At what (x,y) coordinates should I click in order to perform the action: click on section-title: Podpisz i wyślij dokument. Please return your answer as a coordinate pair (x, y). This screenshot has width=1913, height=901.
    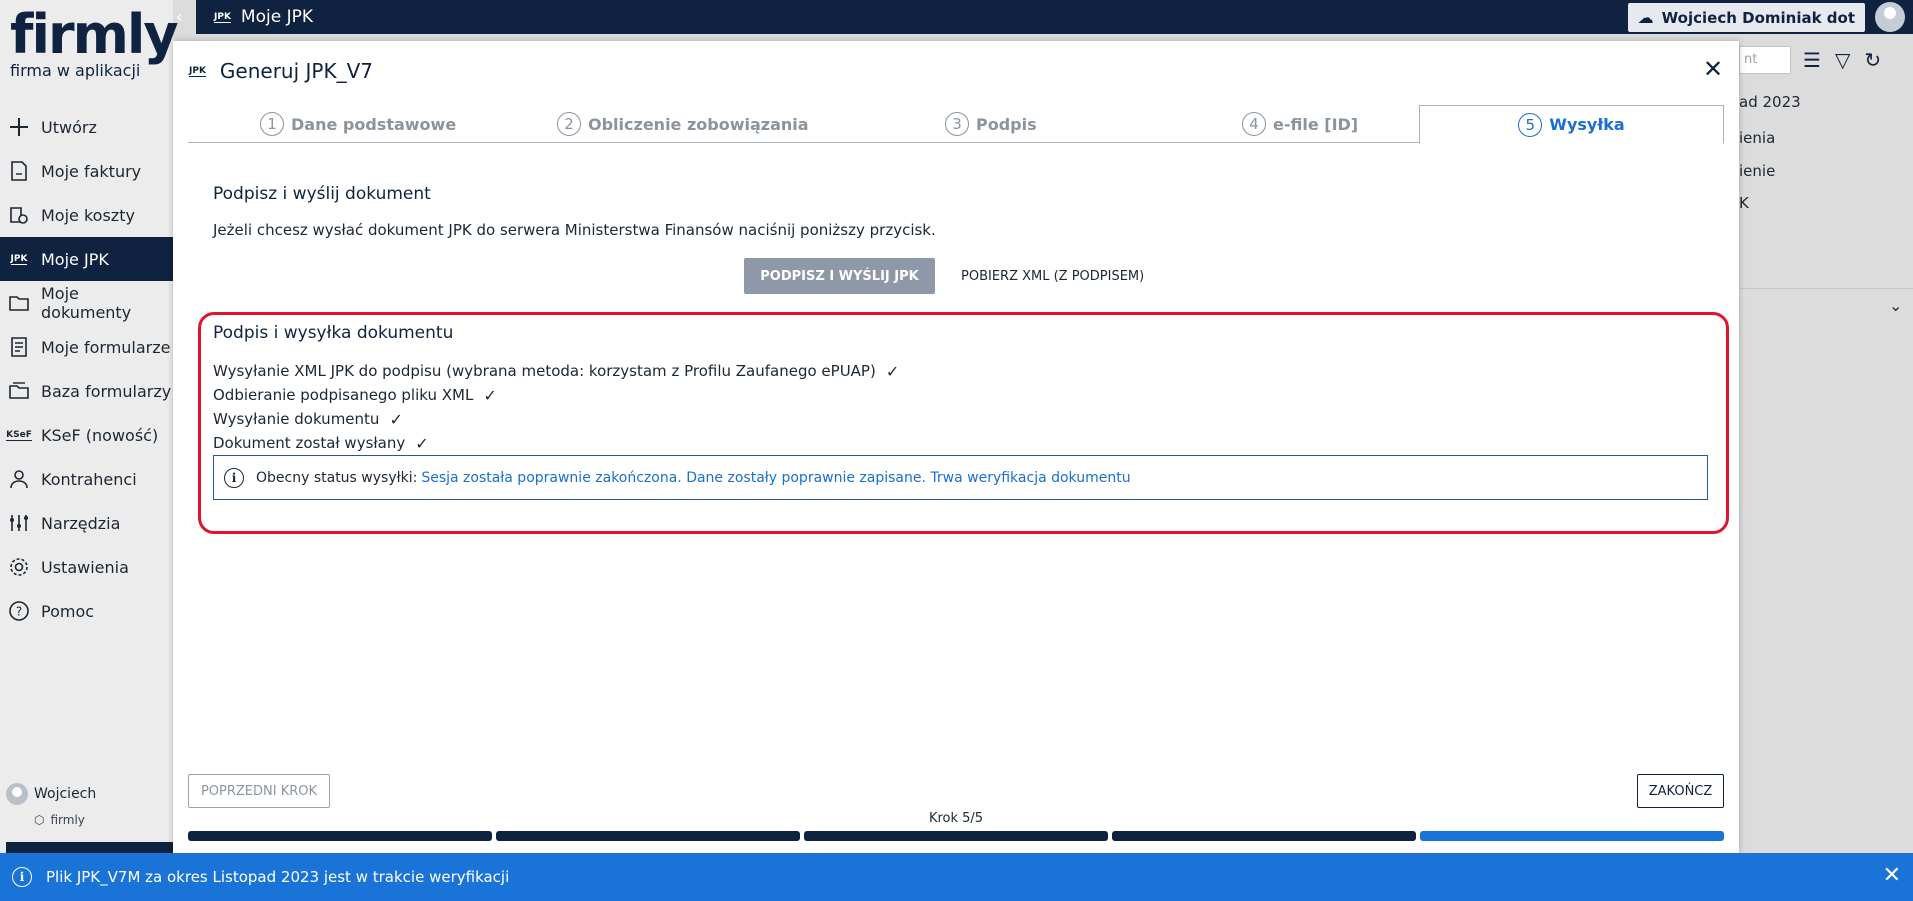
    Looking at the image, I should click on (322, 194).